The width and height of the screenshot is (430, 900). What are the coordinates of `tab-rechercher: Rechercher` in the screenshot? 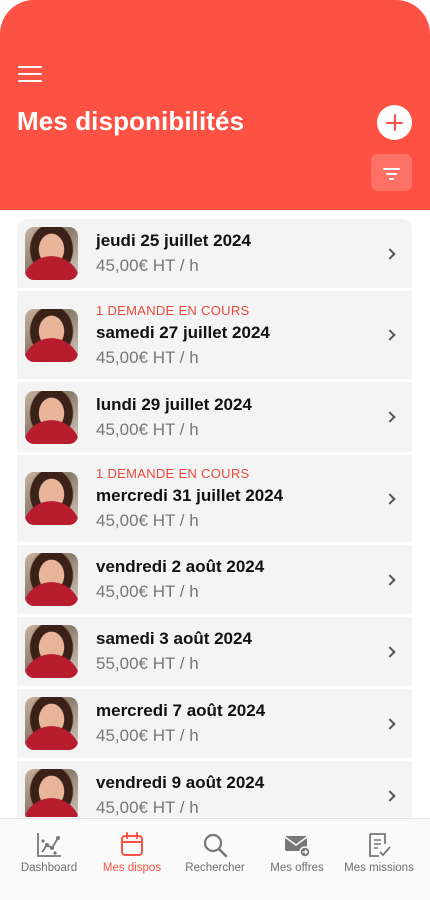 It's located at (215, 859).